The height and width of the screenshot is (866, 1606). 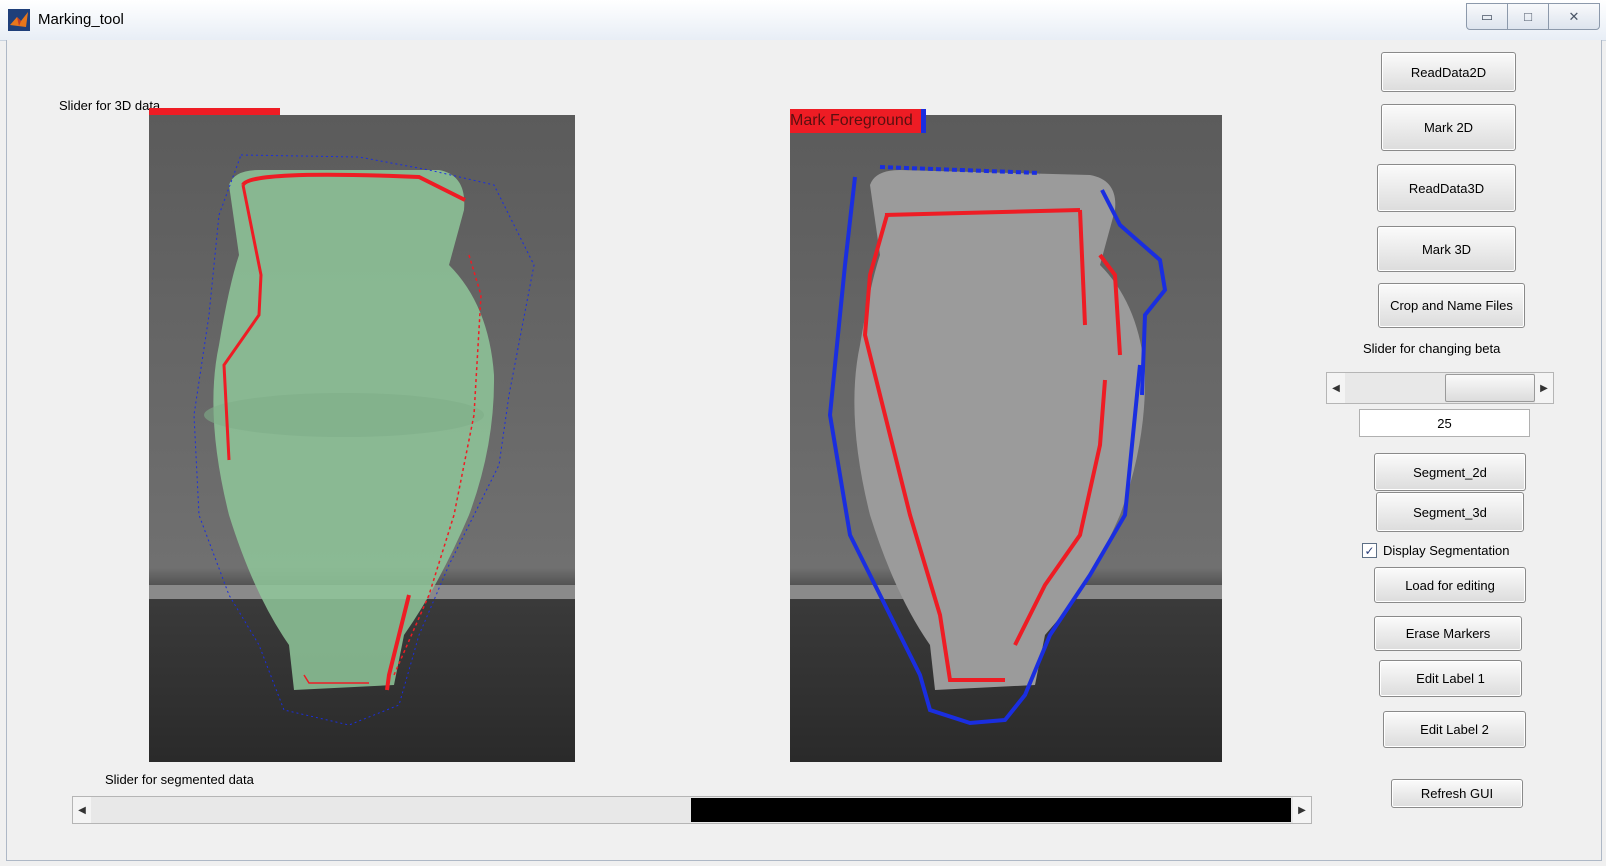 What do you see at coordinates (1302, 810) in the screenshot?
I see `scroll-right-arrow: ▶` at bounding box center [1302, 810].